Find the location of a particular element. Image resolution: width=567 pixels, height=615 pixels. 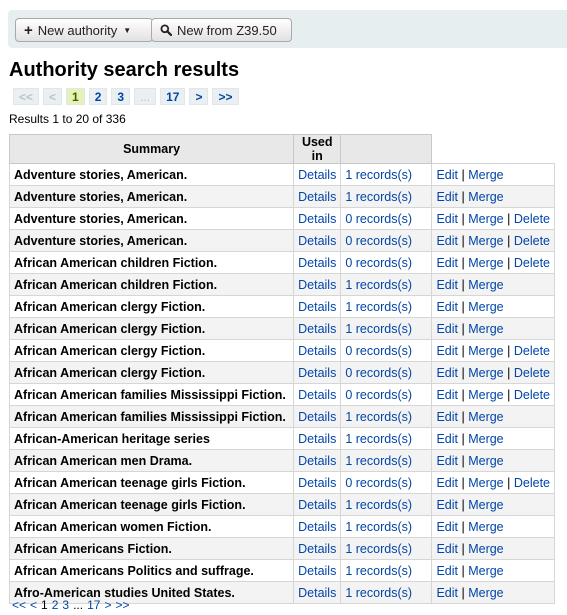

new-authority-button: + New authority ▼ is located at coordinates (84, 30).